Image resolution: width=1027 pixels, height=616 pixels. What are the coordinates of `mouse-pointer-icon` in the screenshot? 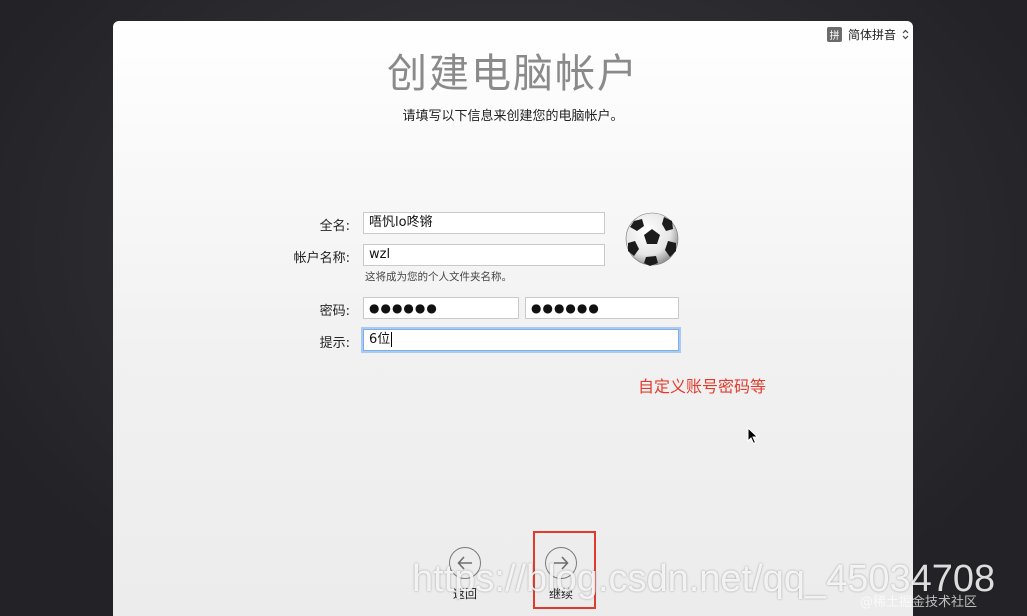 It's located at (753, 436).